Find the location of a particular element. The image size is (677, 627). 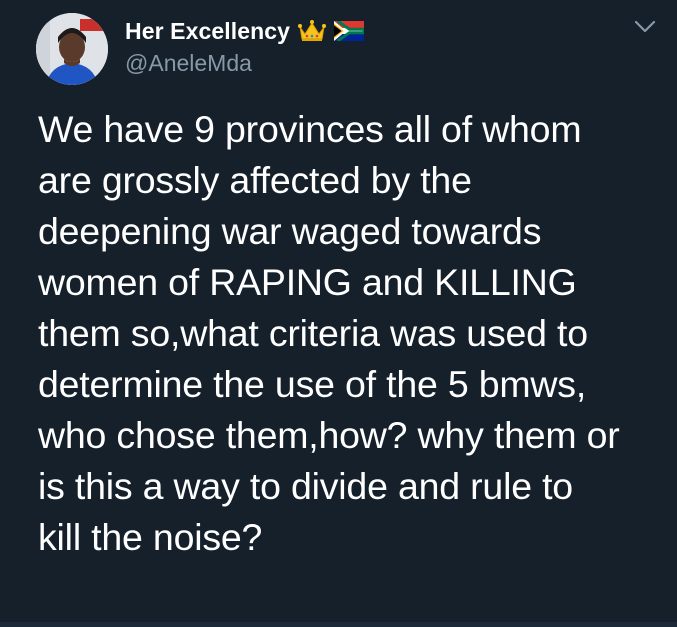

crown-icon is located at coordinates (312, 31).